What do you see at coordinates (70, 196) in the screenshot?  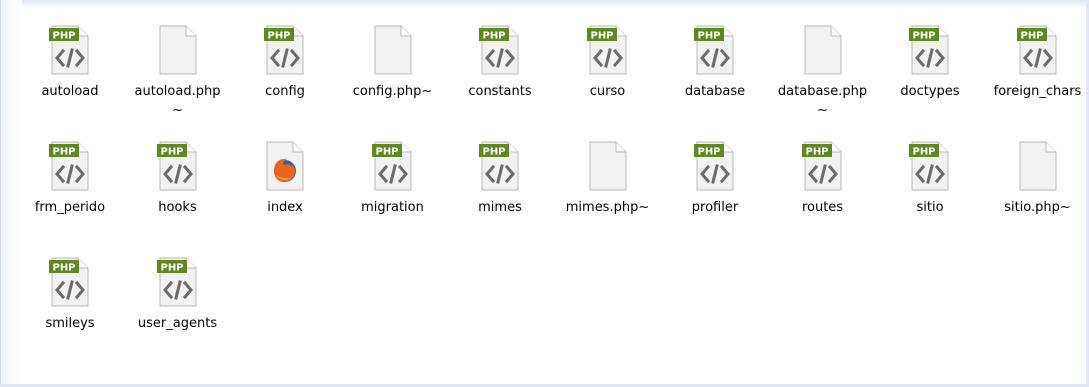 I see `file-item: PHP frm_perido` at bounding box center [70, 196].